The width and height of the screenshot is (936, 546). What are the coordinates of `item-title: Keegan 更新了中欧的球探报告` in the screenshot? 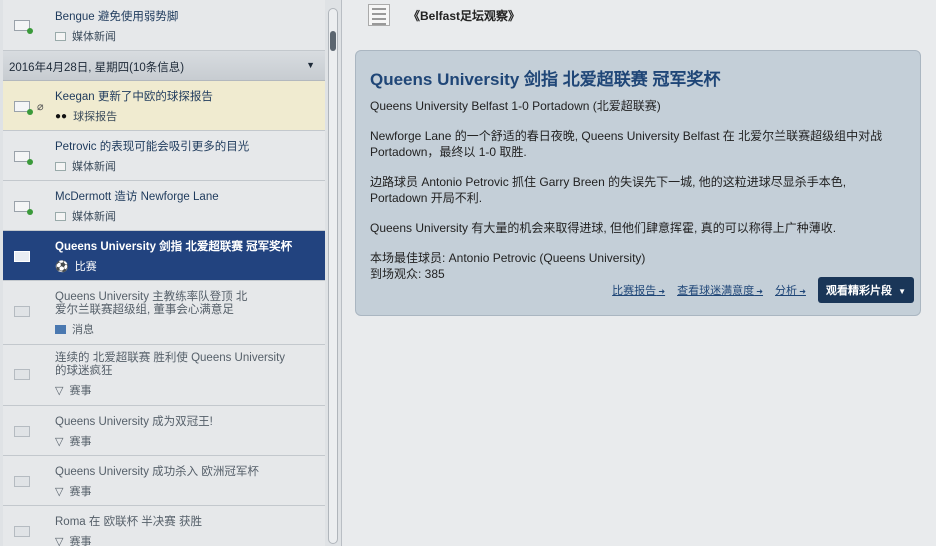 It's located at (134, 97).